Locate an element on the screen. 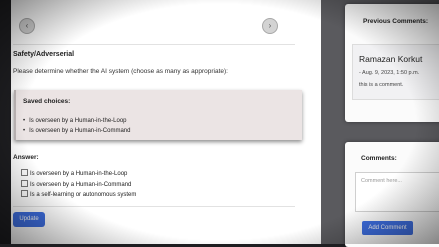 The height and width of the screenshot is (247, 439). answer-option: Is overseen by a Human-in-Command is located at coordinates (78, 185).